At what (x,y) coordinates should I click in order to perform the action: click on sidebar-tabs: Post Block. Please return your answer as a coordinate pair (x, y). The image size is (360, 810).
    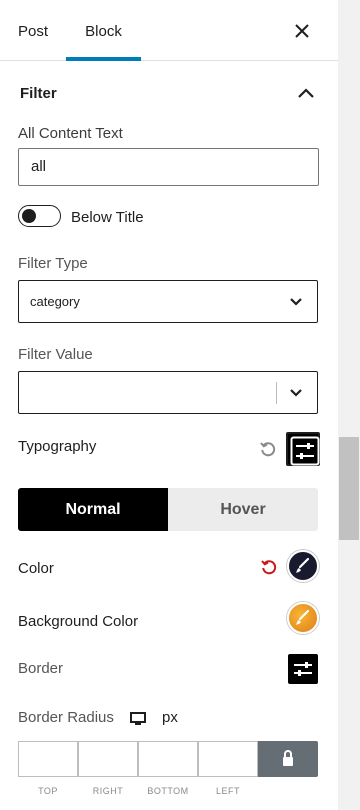
    Looking at the image, I should click on (169, 30).